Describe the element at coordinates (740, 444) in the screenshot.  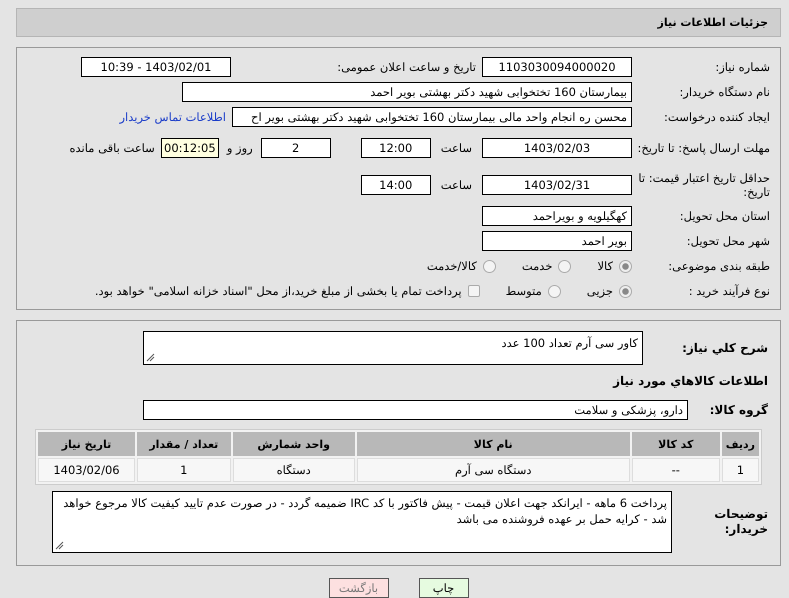
I see `column-header: ردیف` at that location.